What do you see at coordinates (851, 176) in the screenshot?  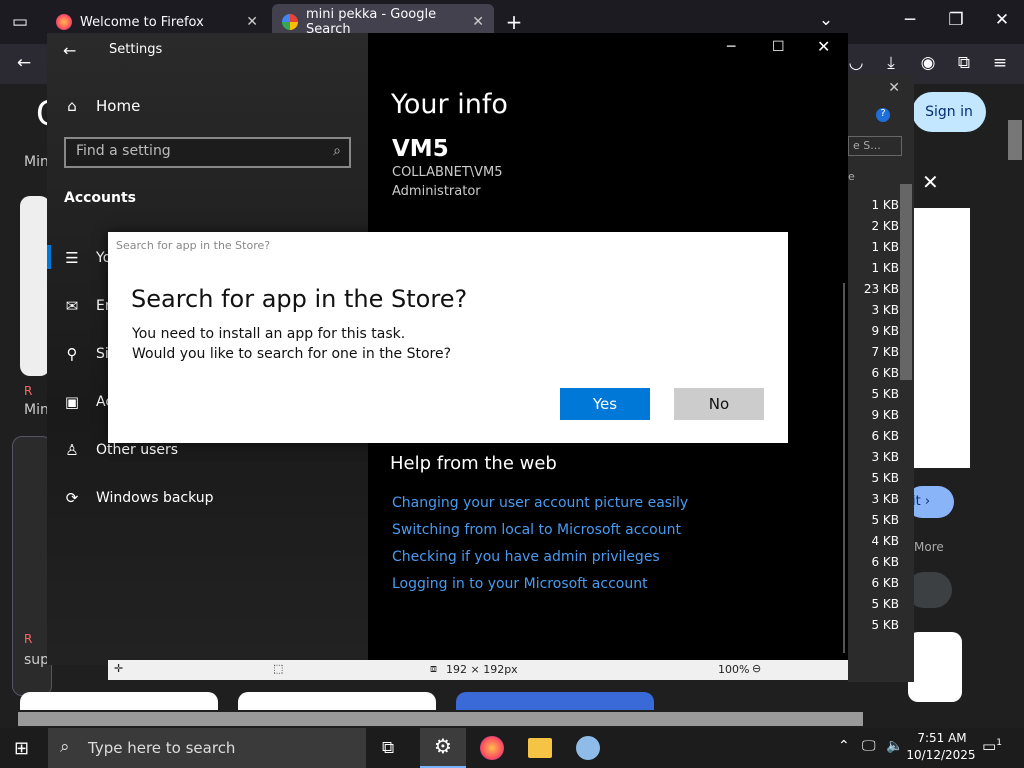 I see `column-header: e` at bounding box center [851, 176].